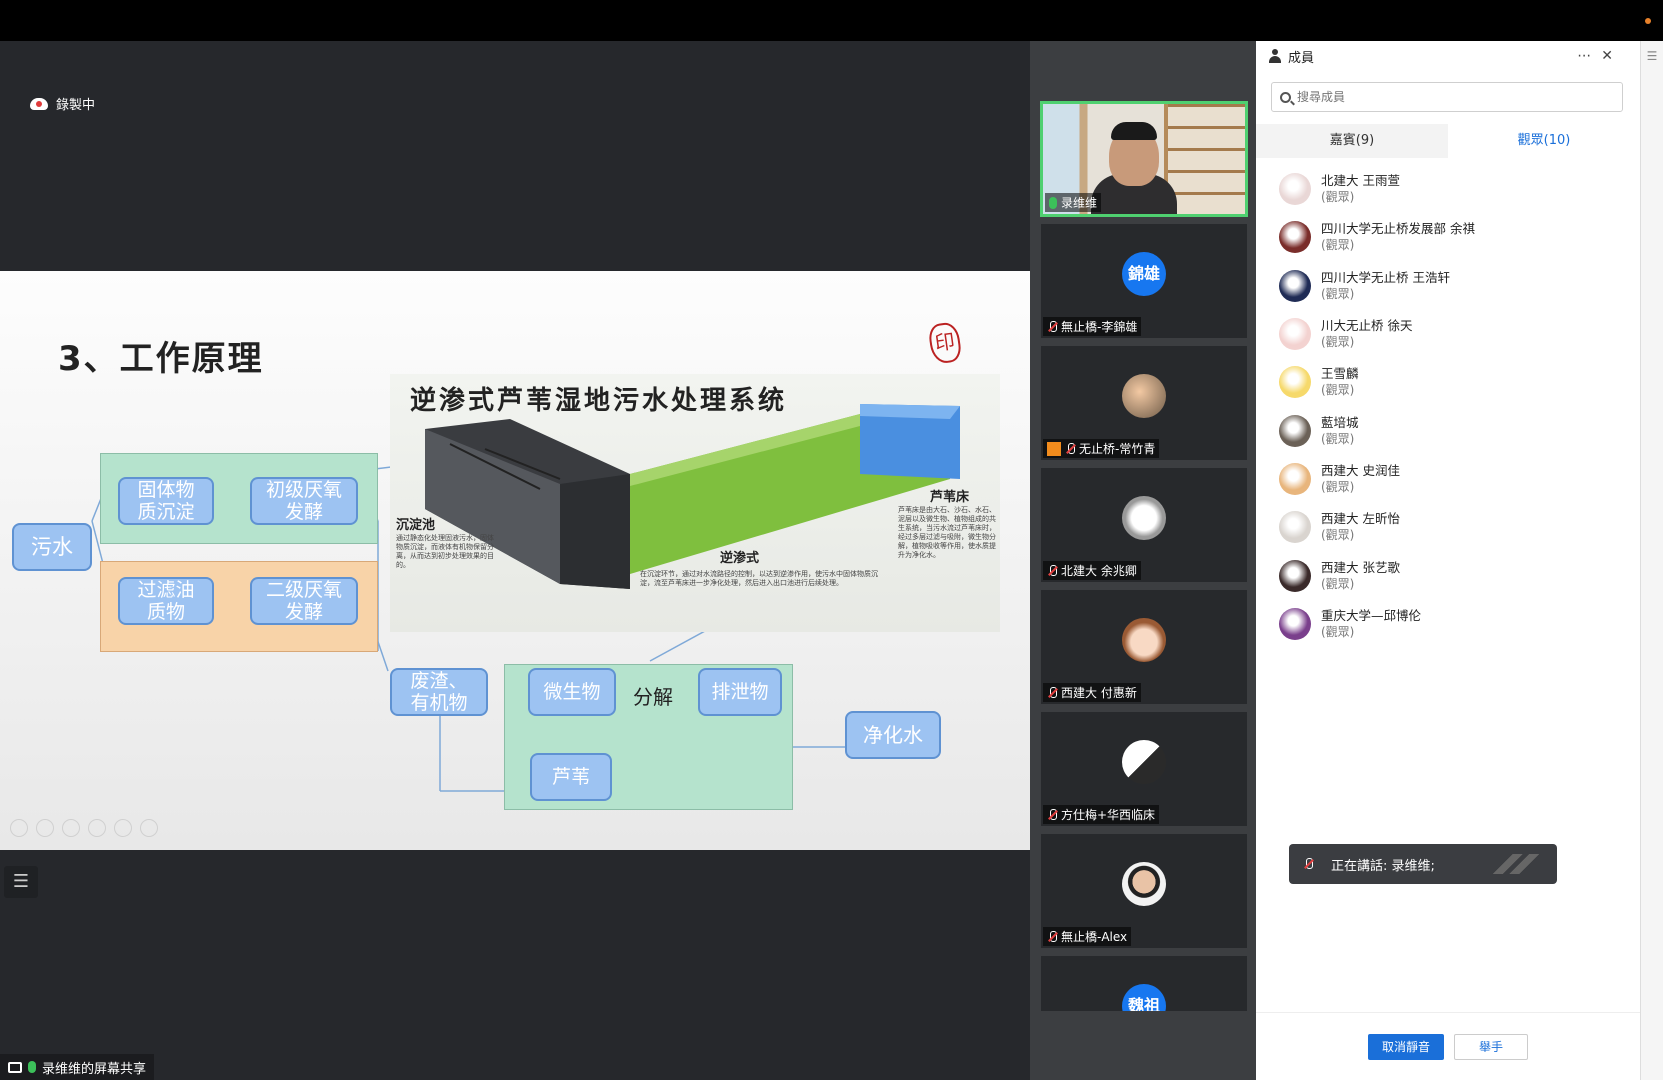  What do you see at coordinates (123, 828) in the screenshot?
I see `zoom-icon` at bounding box center [123, 828].